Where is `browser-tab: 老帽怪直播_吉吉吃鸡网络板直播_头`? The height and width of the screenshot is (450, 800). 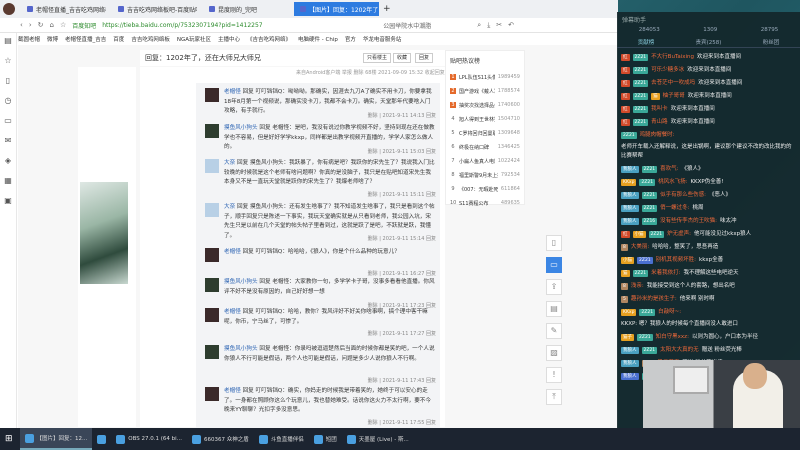
browser-tab: 老帽怪直播_吉吉吃鸡网络板直播_头 is located at coordinates (63, 9).